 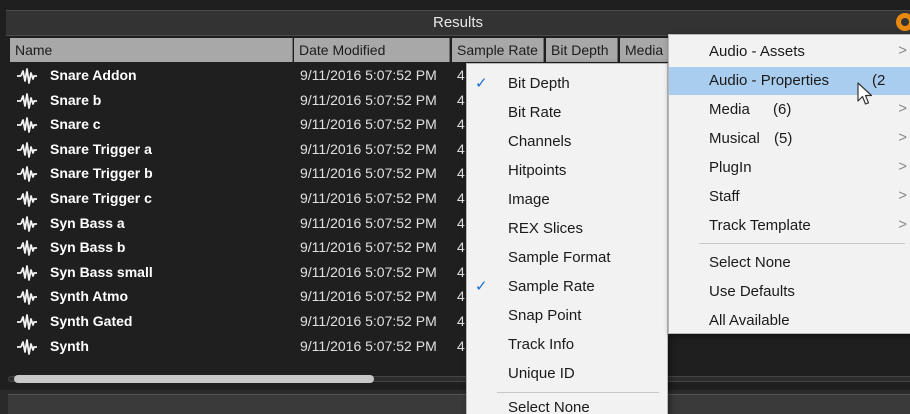 I want to click on table-row: Snare Trigger a 9/11/2016 5:07:52 PM 4, so click(x=240, y=150).